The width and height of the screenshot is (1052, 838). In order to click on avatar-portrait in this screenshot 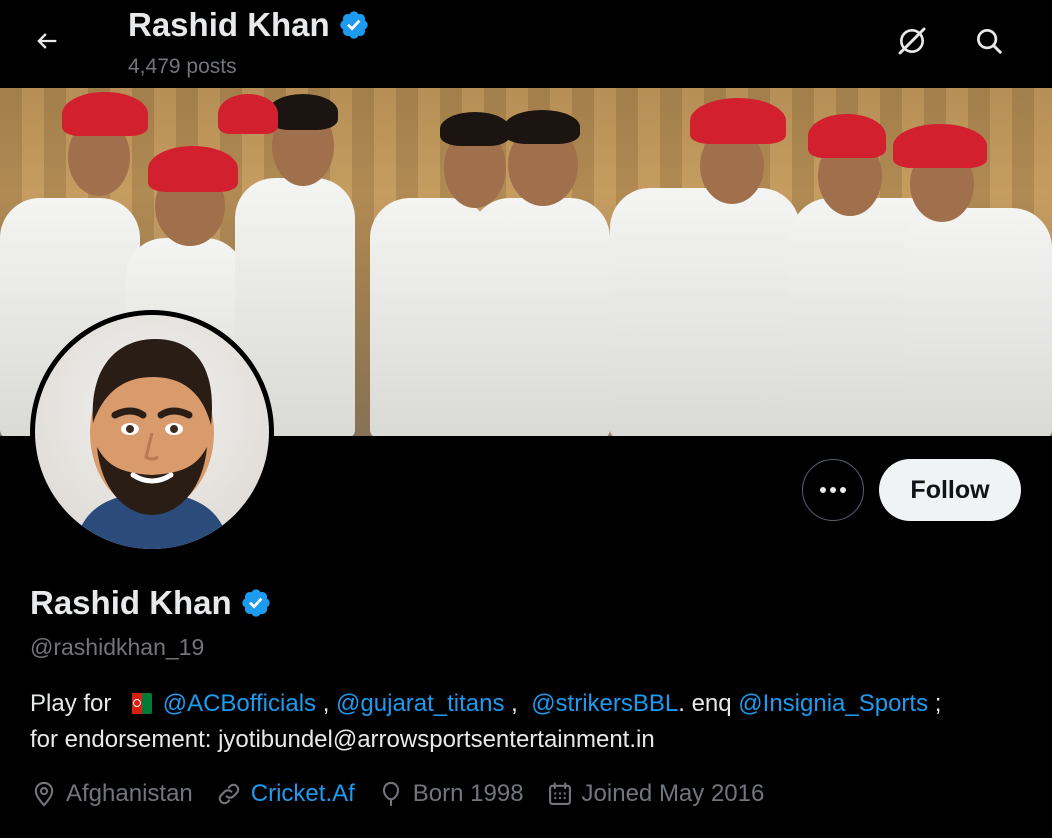, I will do `click(152, 444)`.